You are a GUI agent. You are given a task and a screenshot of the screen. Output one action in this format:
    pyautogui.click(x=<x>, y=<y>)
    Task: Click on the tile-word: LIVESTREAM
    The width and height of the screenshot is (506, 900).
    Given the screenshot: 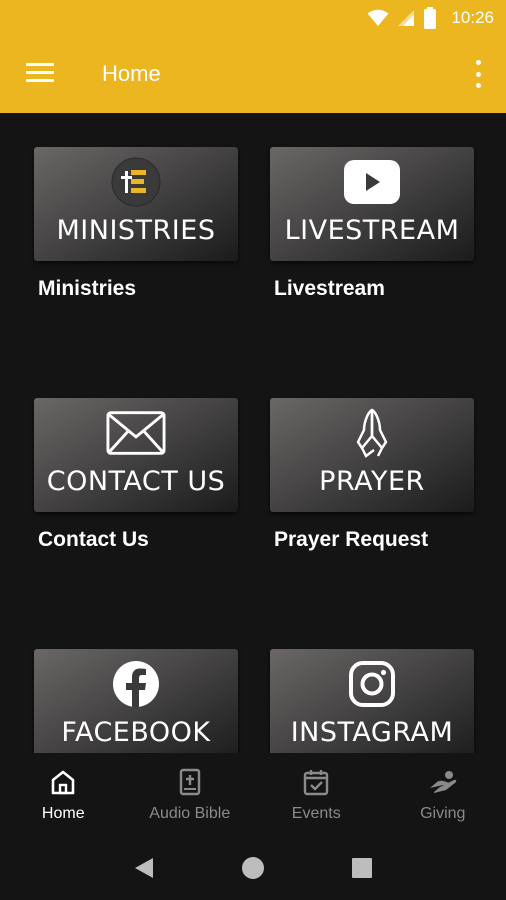 What is the action you would take?
    pyautogui.click(x=372, y=230)
    